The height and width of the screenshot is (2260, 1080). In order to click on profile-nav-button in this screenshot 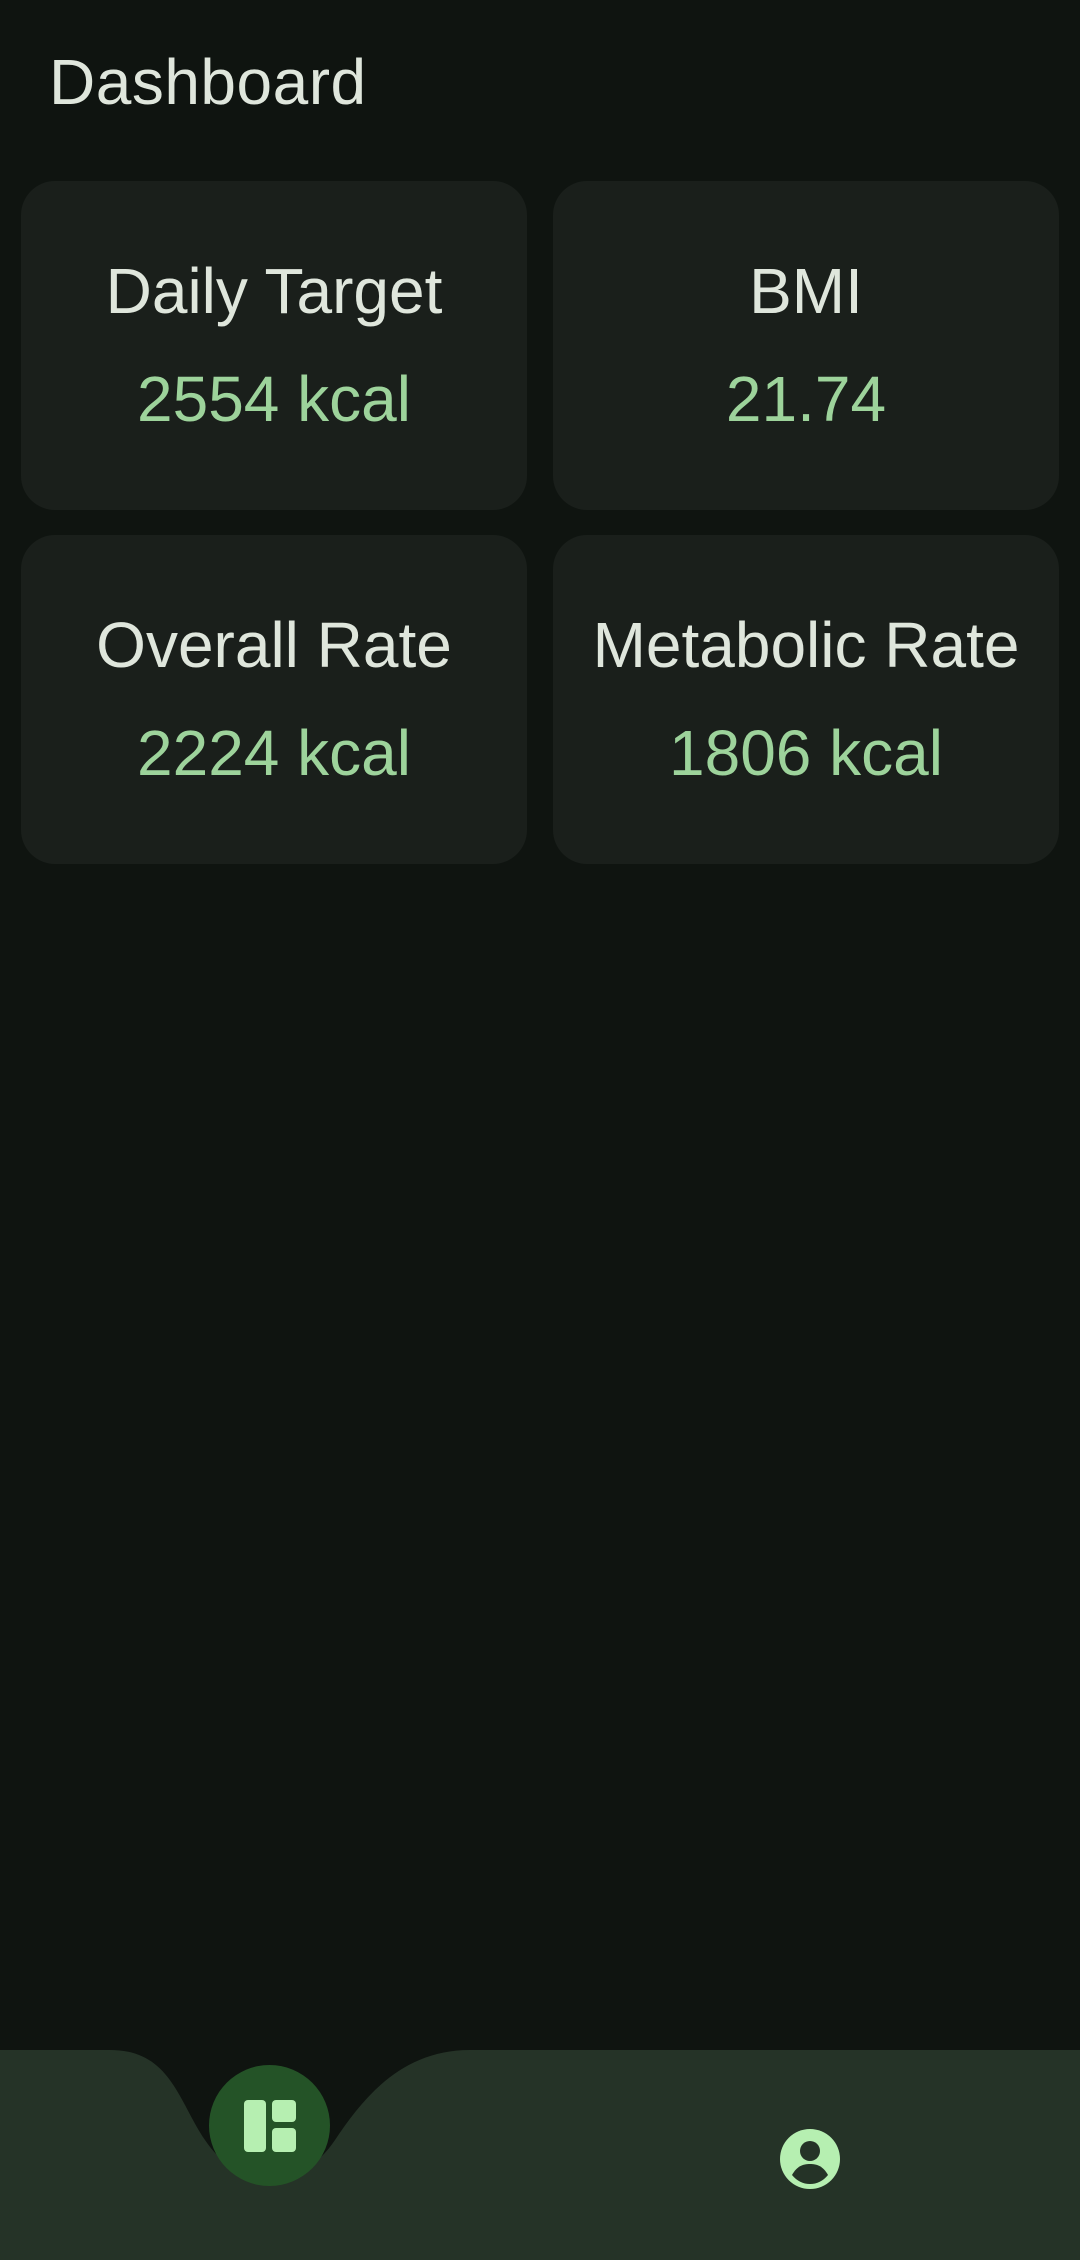, I will do `click(810, 2159)`.